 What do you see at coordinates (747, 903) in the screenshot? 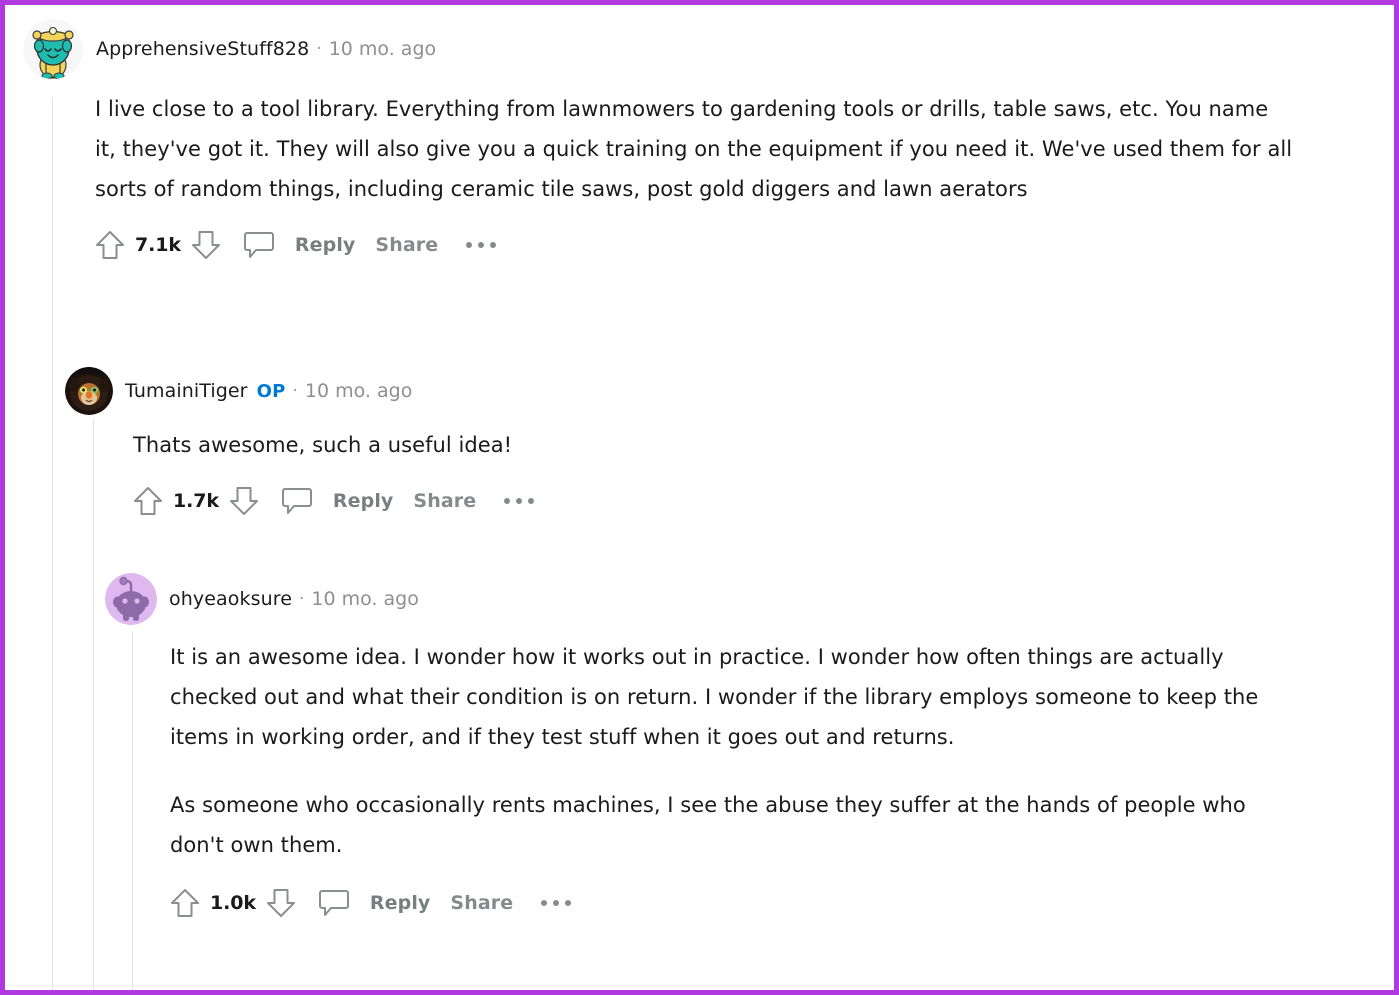
I see `comment-actions: 1.0k Reply Share` at bounding box center [747, 903].